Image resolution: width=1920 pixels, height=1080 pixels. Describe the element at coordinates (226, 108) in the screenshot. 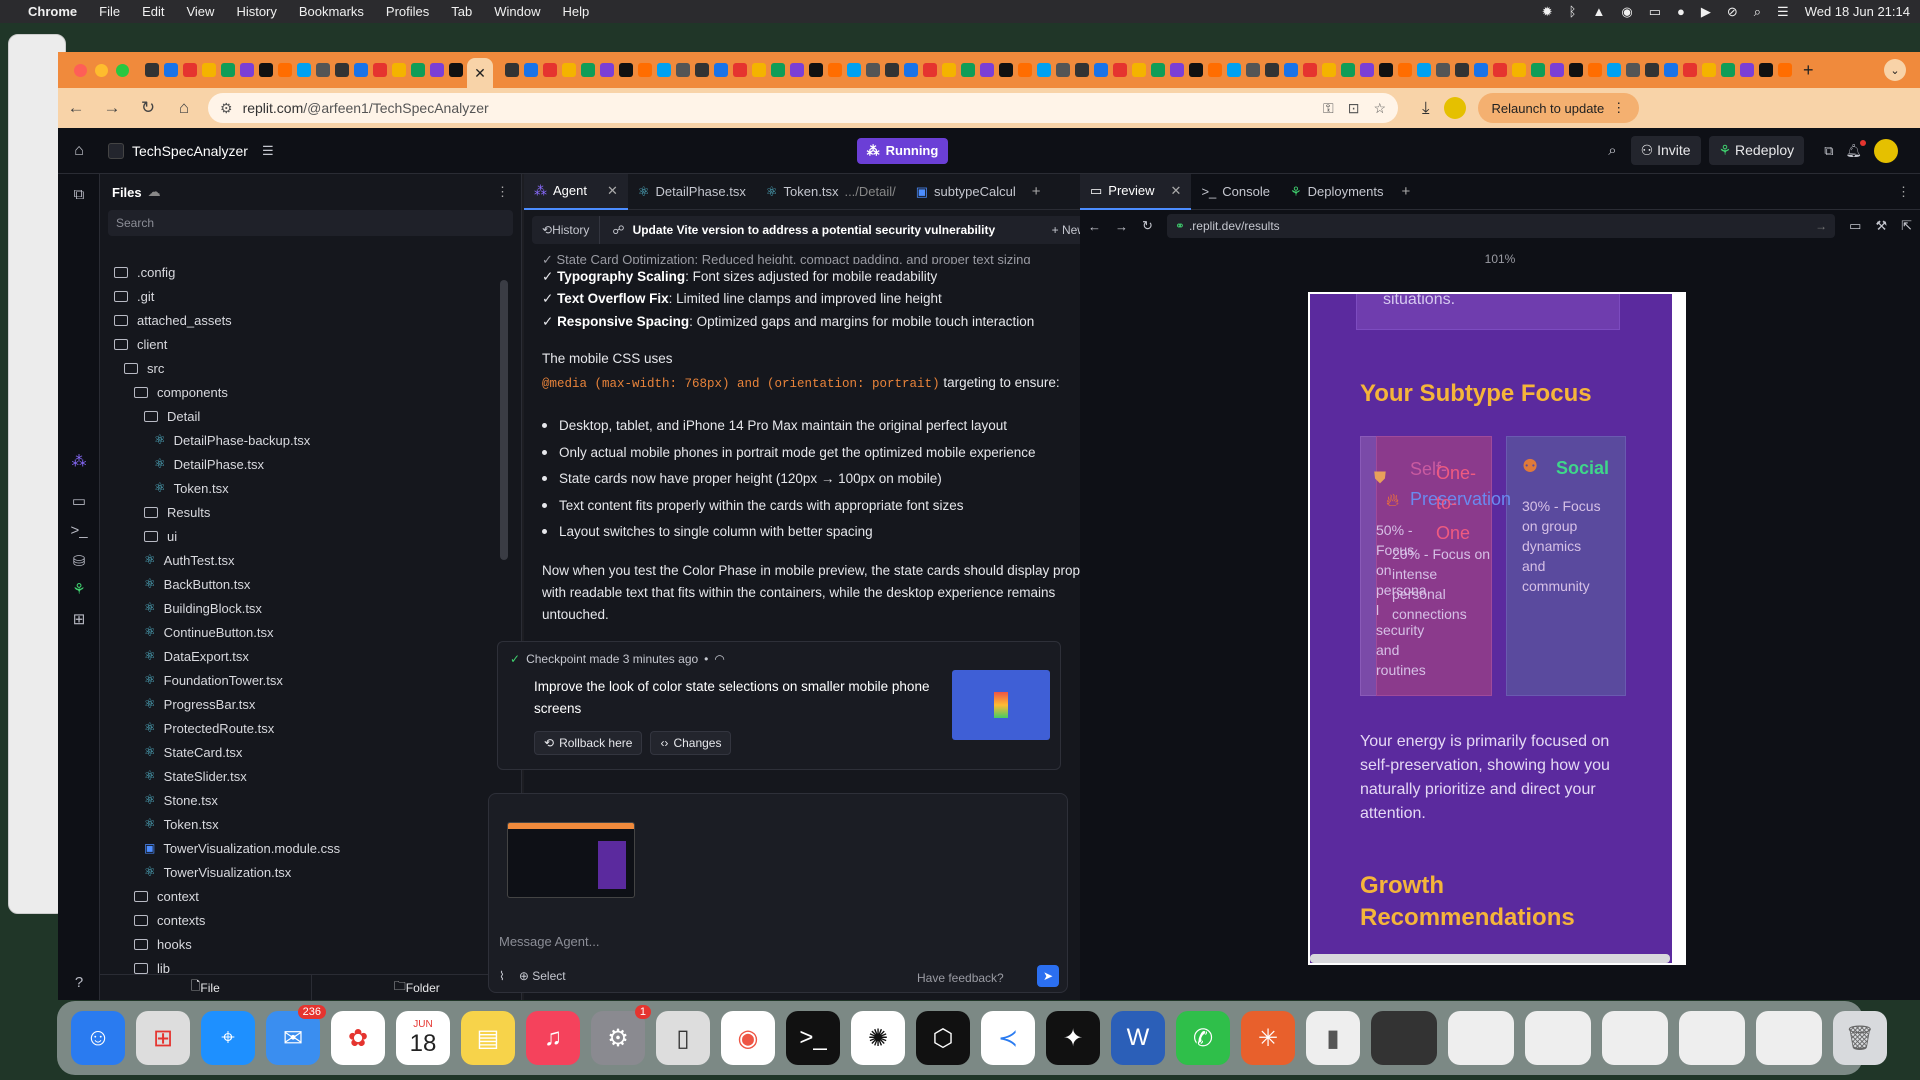

I see `site-info-icon: ⚙` at that location.